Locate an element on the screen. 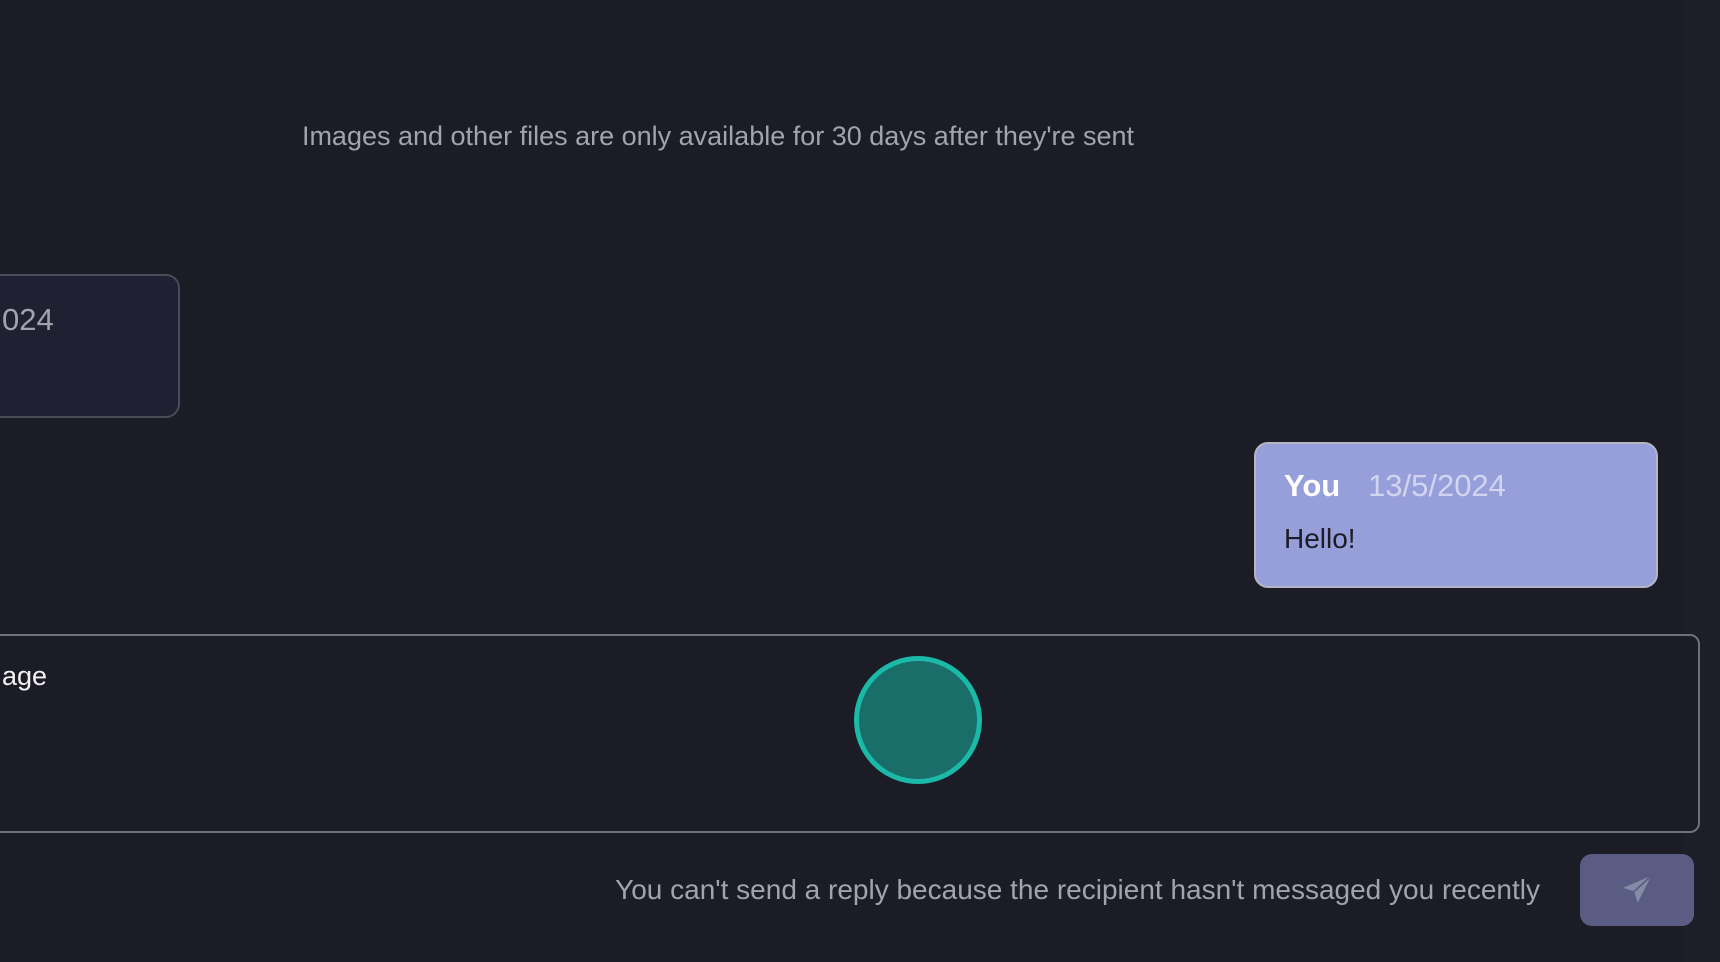 This screenshot has height=962, width=1720. sent-message-bubble: You 13/5/2024 Hello! is located at coordinates (1456, 515).